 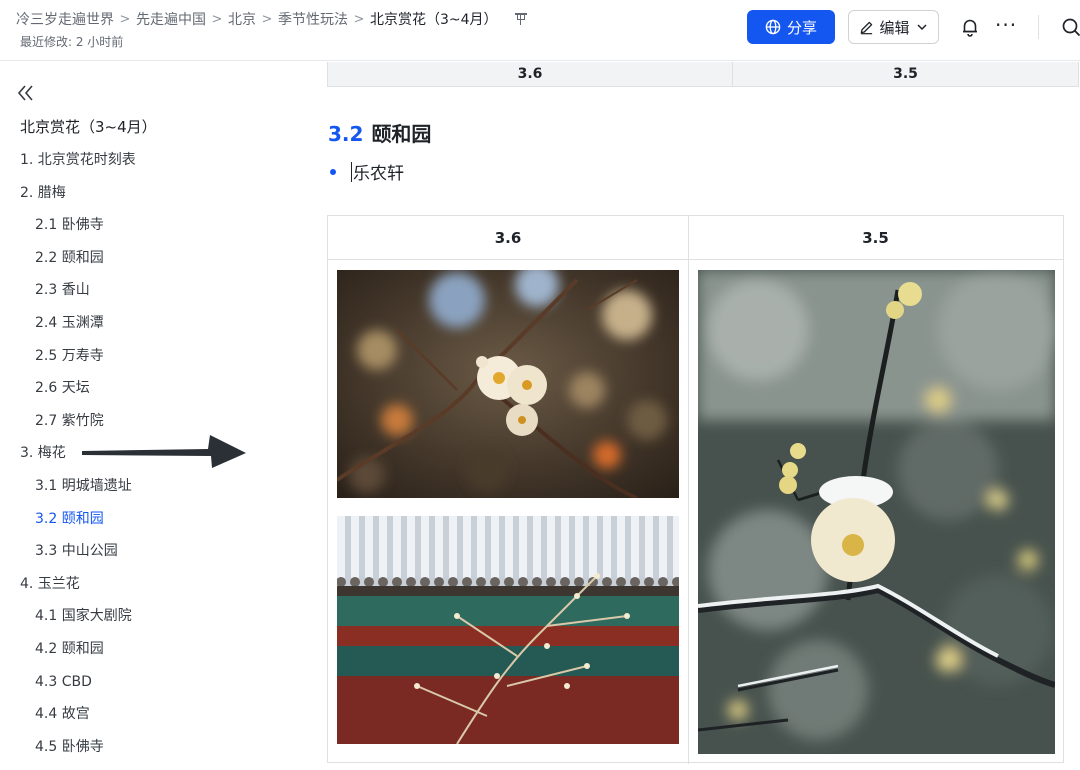 I want to click on outline-item: 2.2 颐和园, so click(x=69, y=258).